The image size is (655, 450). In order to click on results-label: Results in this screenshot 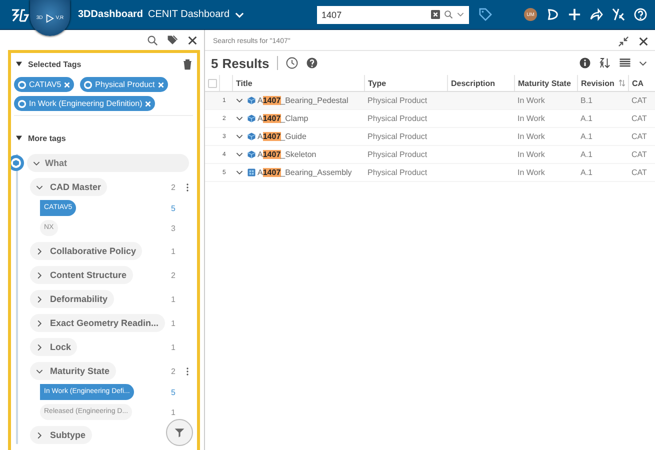, I will do `click(246, 63)`.